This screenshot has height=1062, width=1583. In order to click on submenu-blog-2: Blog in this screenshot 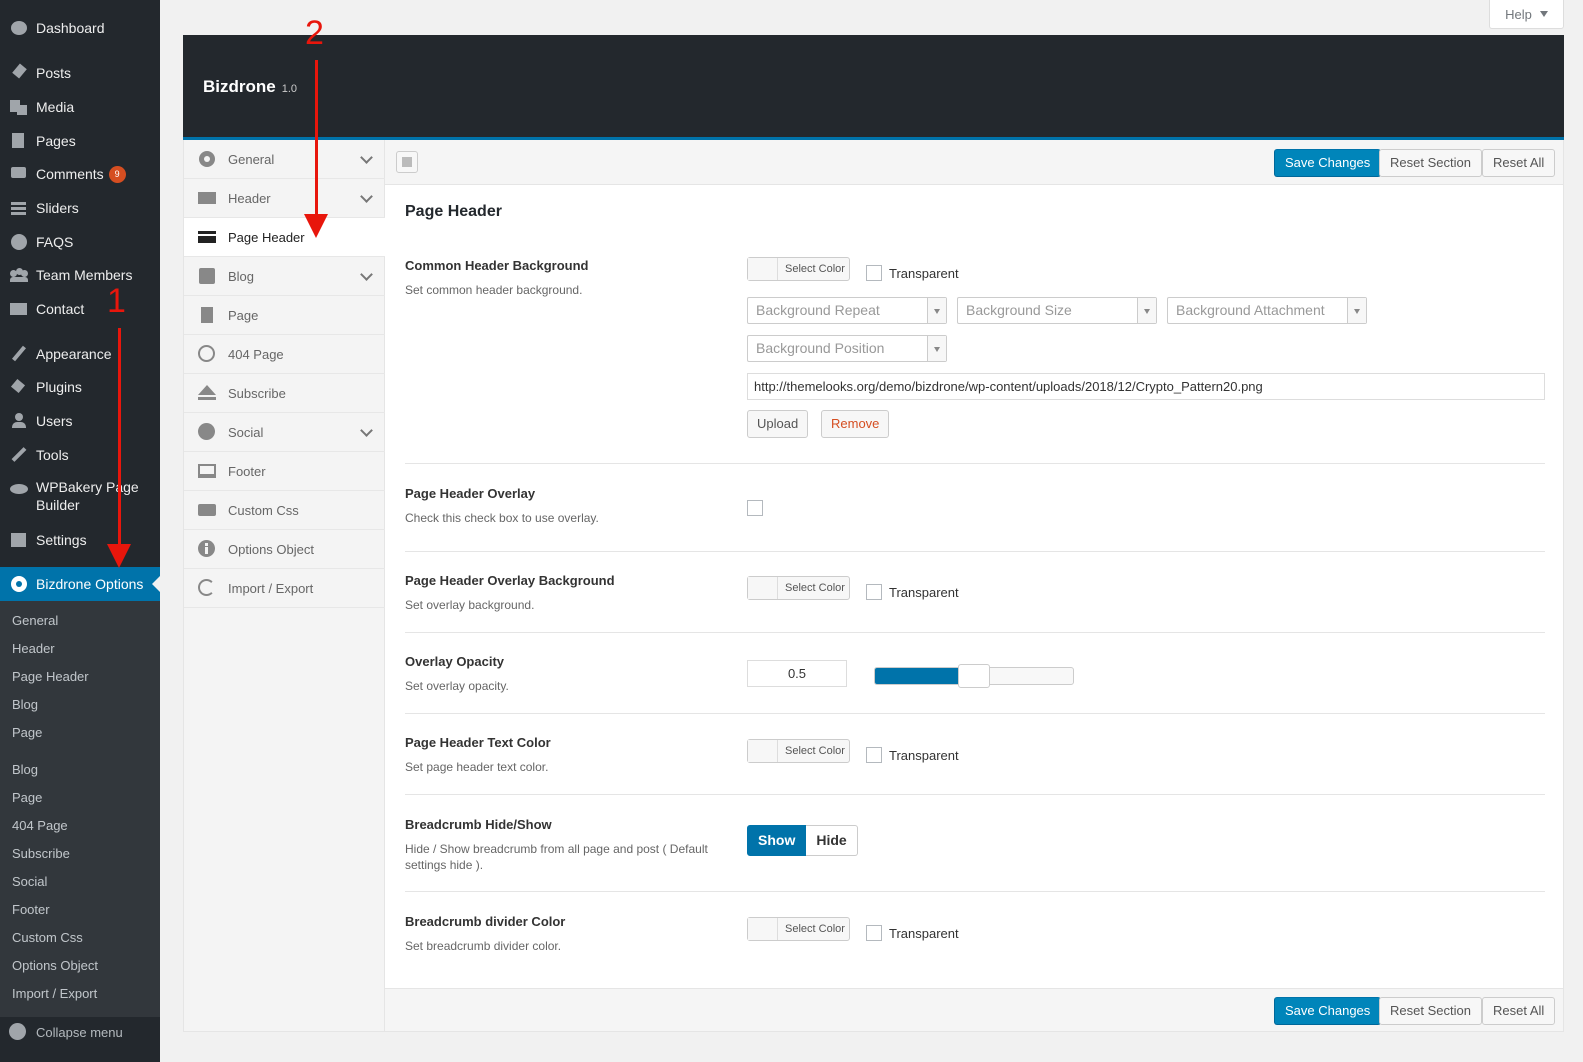, I will do `click(25, 770)`.